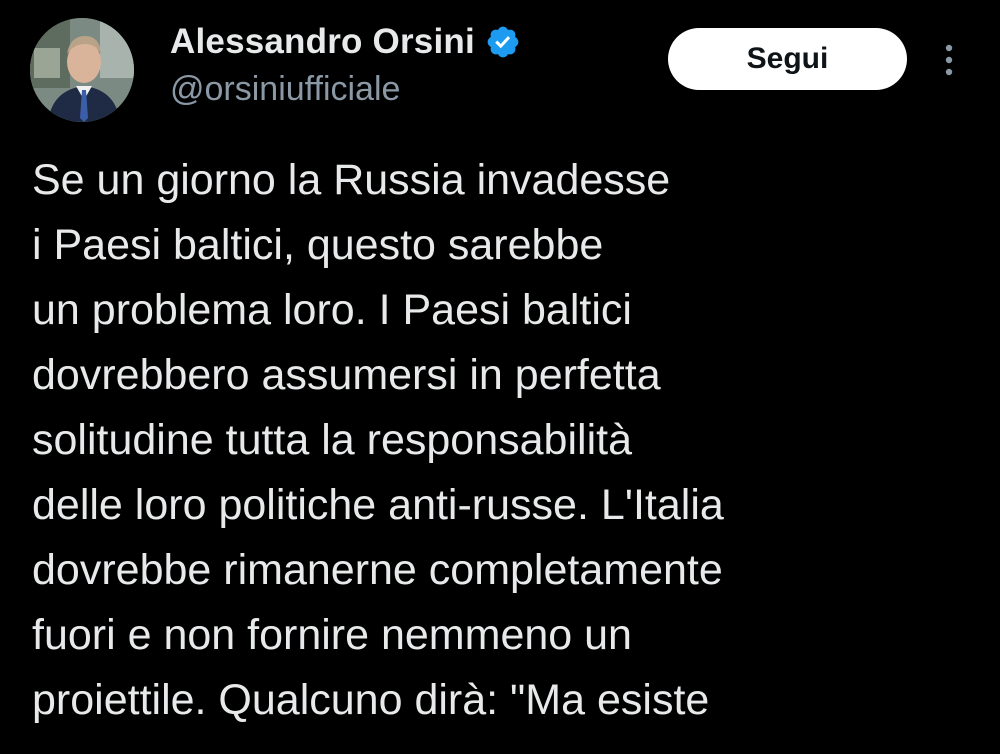 This screenshot has width=1000, height=754. What do you see at coordinates (787, 59) in the screenshot?
I see `follow-button: Segui` at bounding box center [787, 59].